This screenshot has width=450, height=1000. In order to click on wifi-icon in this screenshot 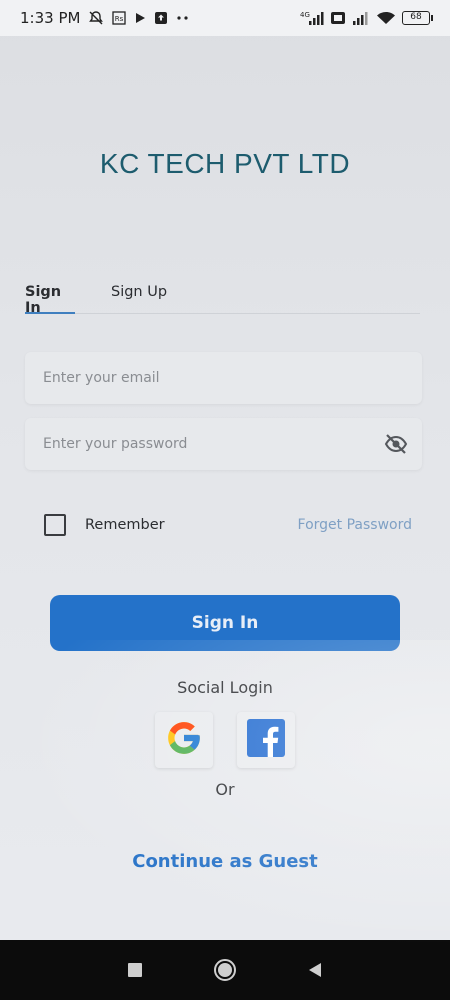, I will do `click(386, 18)`.